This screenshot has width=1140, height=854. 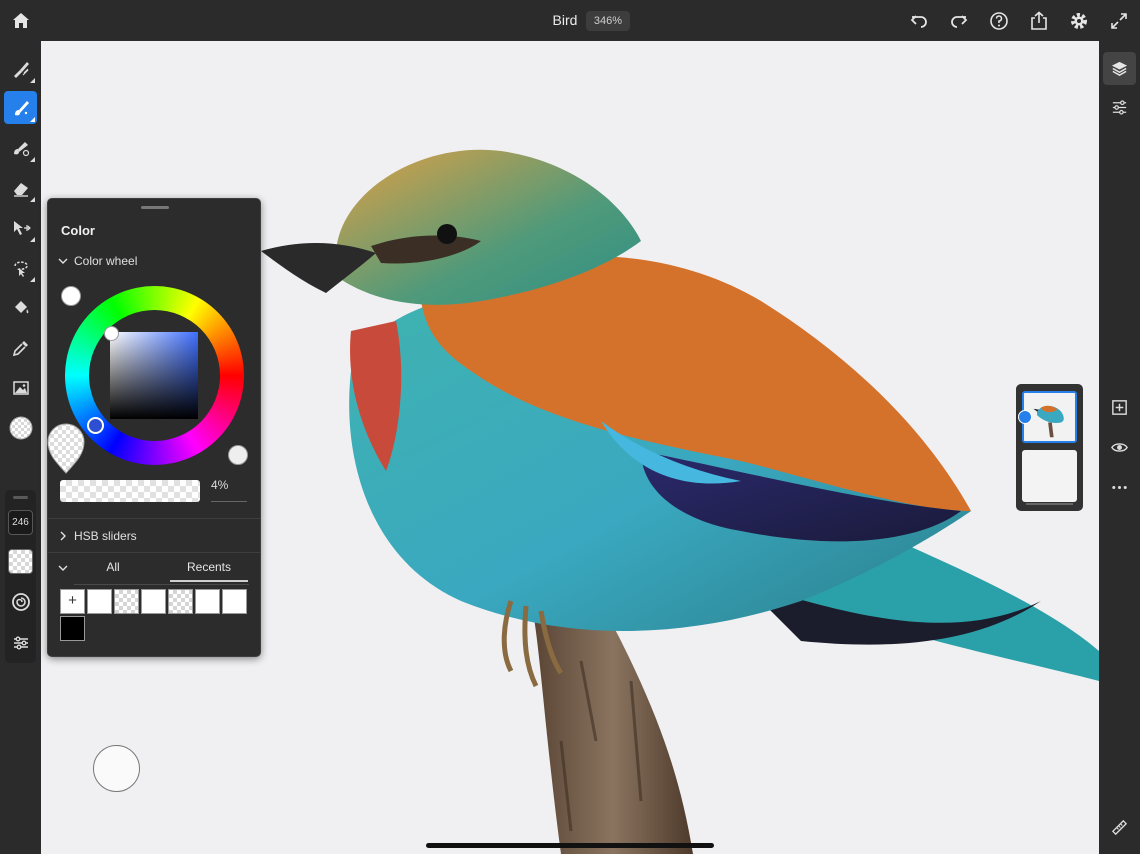 What do you see at coordinates (154, 375) in the screenshot?
I see `saturation-brightness-square` at bounding box center [154, 375].